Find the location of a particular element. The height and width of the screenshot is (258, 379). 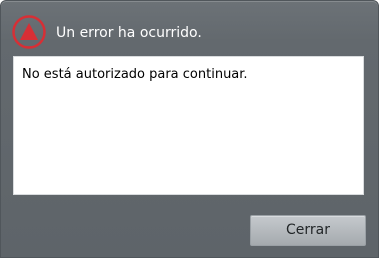

close-button: Cerrar is located at coordinates (308, 230).